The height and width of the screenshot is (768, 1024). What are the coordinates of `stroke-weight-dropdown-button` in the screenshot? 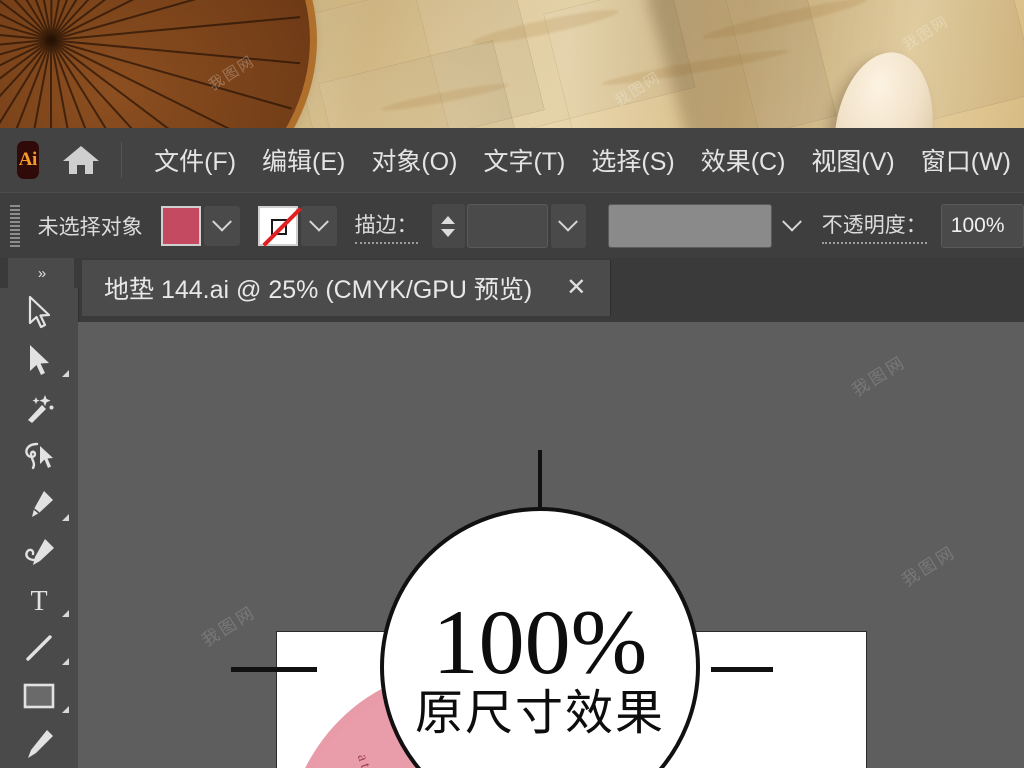 It's located at (568, 226).